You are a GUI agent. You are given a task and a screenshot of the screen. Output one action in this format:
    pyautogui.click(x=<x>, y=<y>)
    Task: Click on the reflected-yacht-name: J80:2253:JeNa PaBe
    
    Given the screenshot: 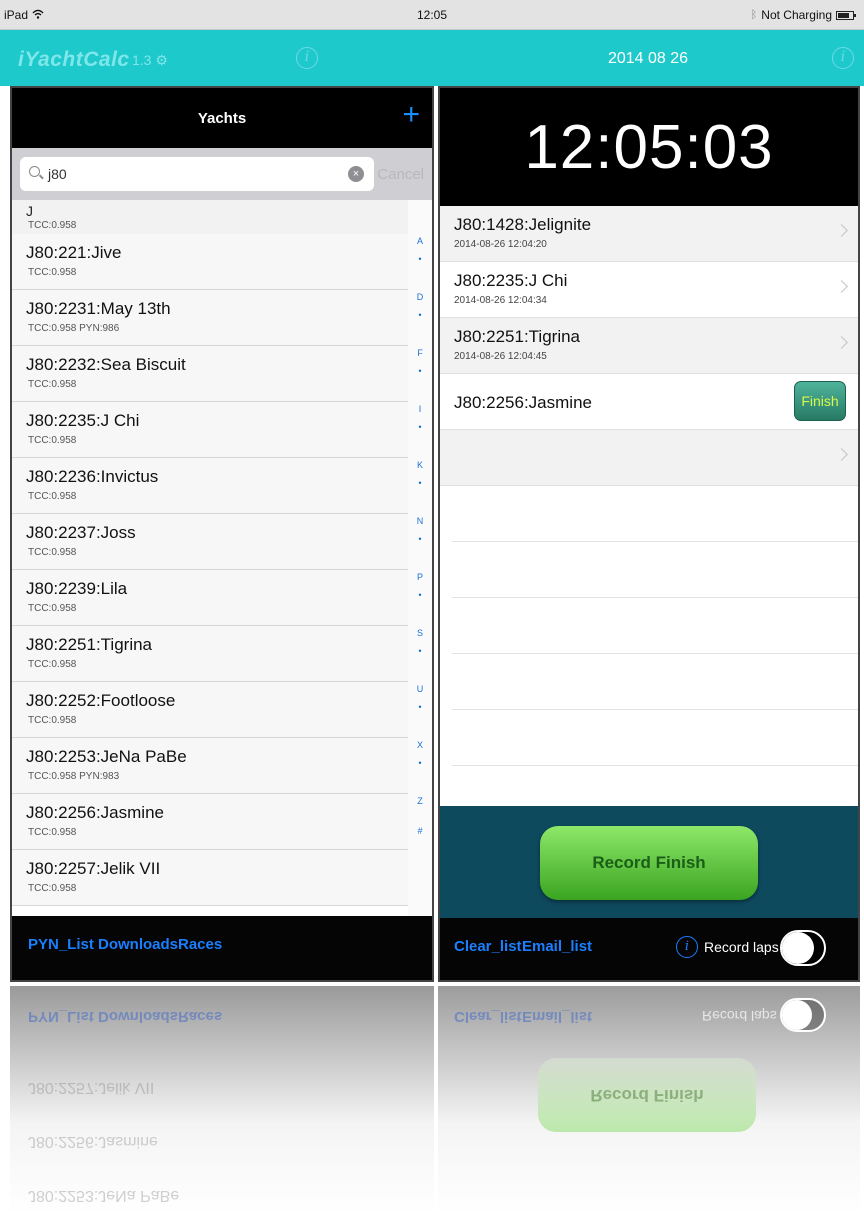 What is the action you would take?
    pyautogui.click(x=104, y=1195)
    